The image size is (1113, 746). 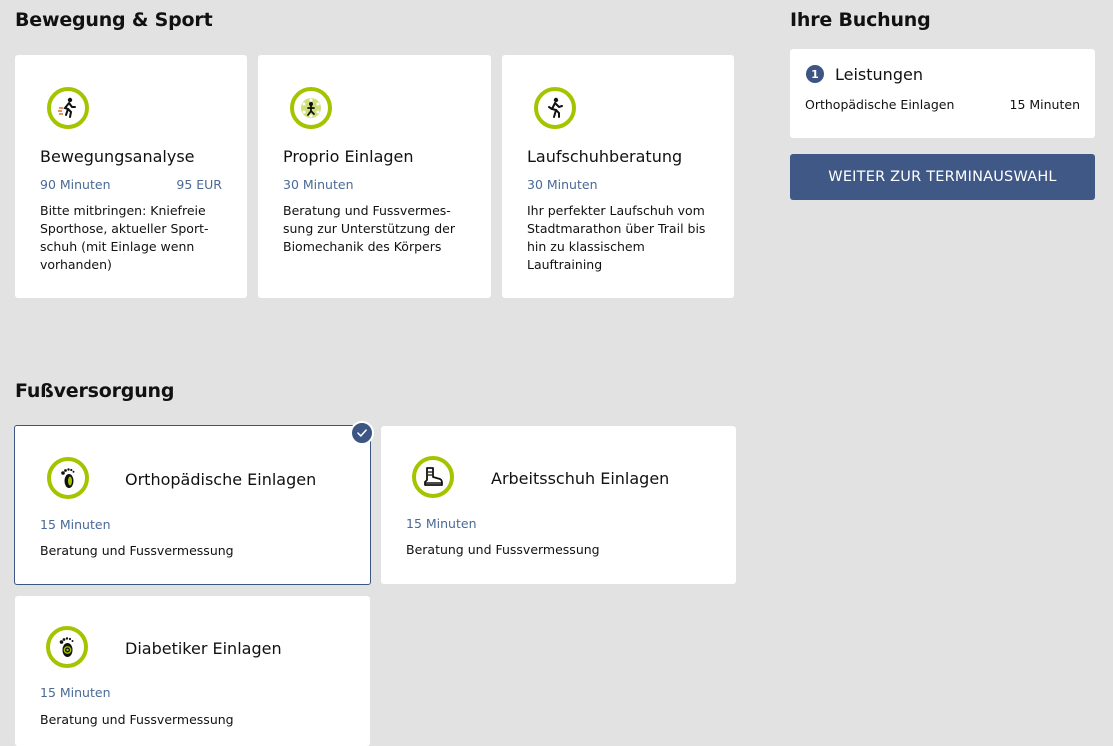 What do you see at coordinates (67, 647) in the screenshot?
I see `diabetic-foot-icon` at bounding box center [67, 647].